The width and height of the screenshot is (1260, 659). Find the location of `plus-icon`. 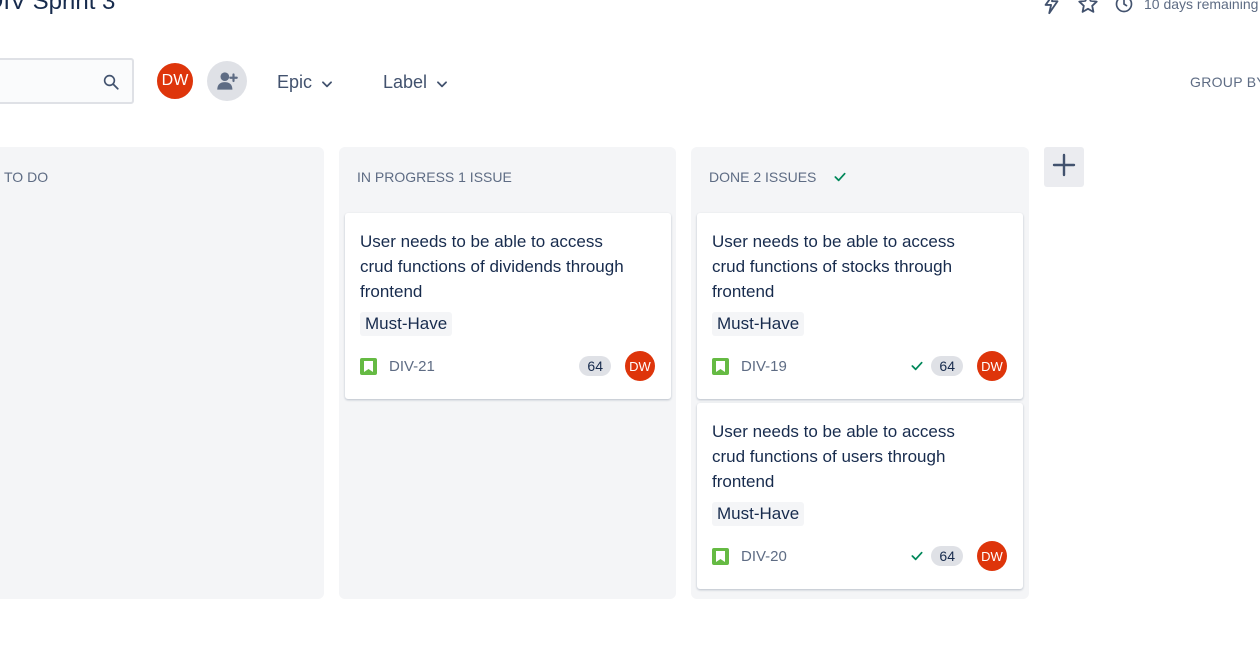

plus-icon is located at coordinates (1064, 167).